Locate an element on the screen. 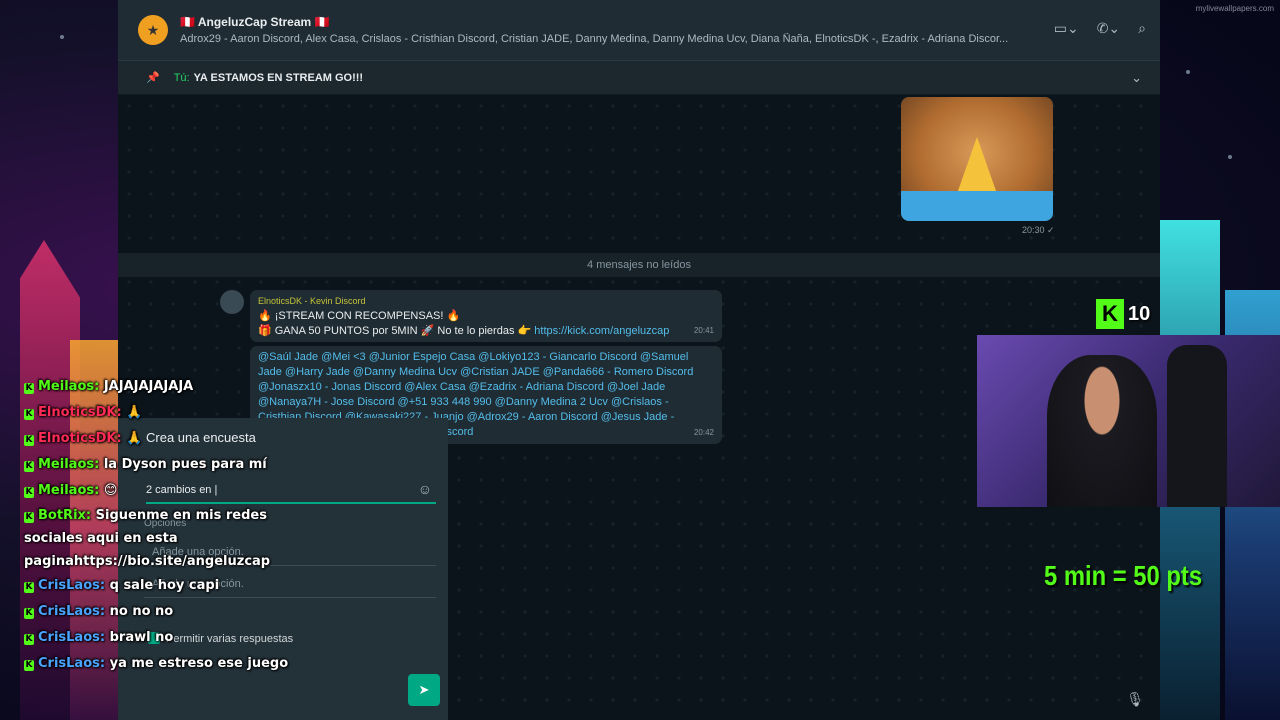 This screenshot has height=720, width=1280. send-icon: ➤ is located at coordinates (424, 689).